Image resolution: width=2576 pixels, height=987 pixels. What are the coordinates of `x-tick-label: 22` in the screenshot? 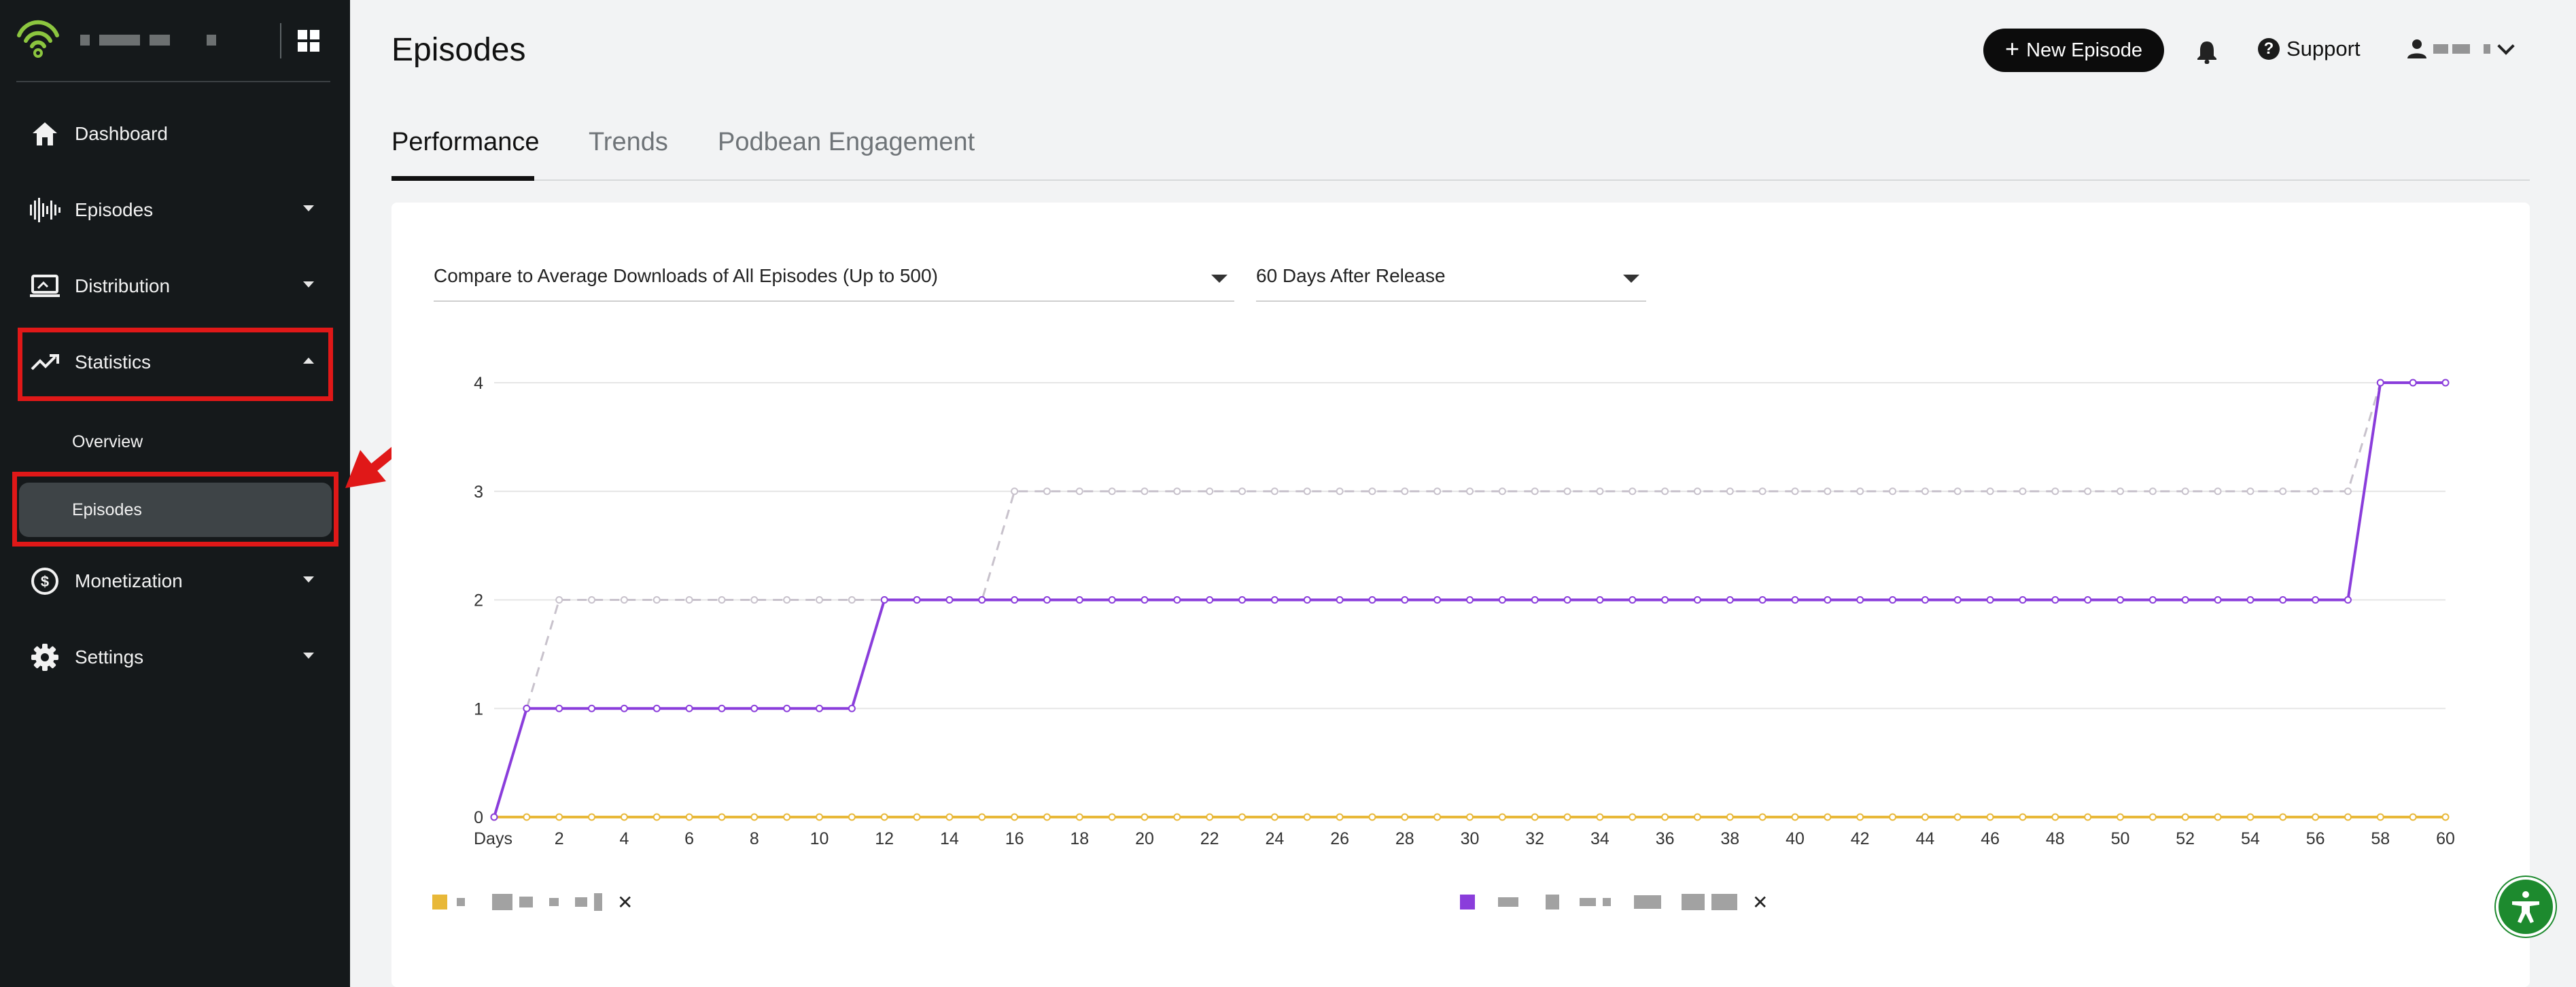 It's located at (1209, 838).